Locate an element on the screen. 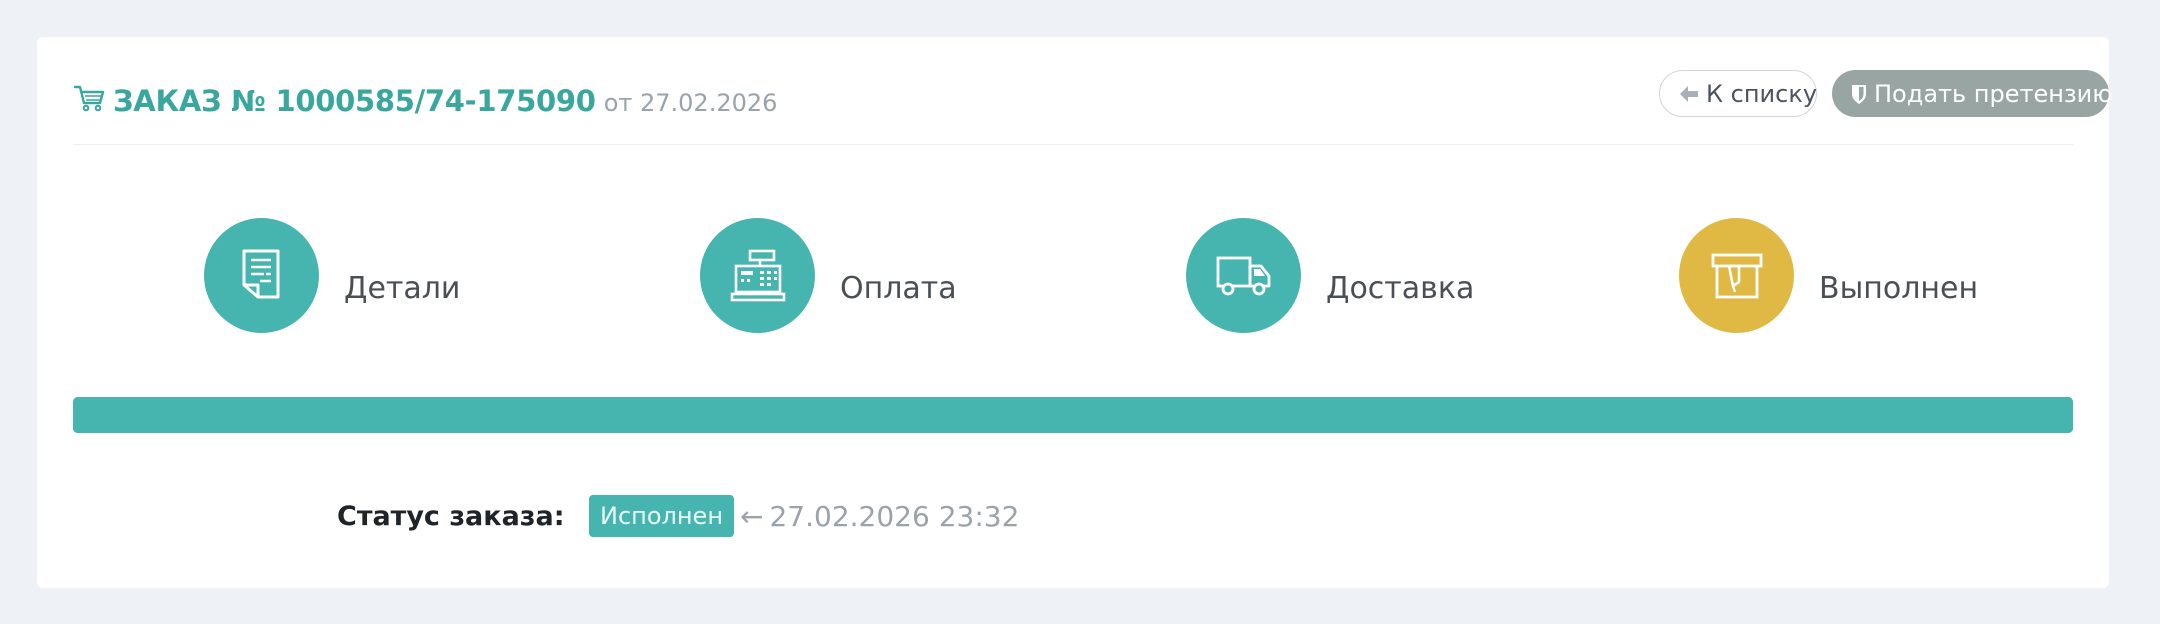 The height and width of the screenshot is (624, 2160). cash-register-icon is located at coordinates (757, 275).